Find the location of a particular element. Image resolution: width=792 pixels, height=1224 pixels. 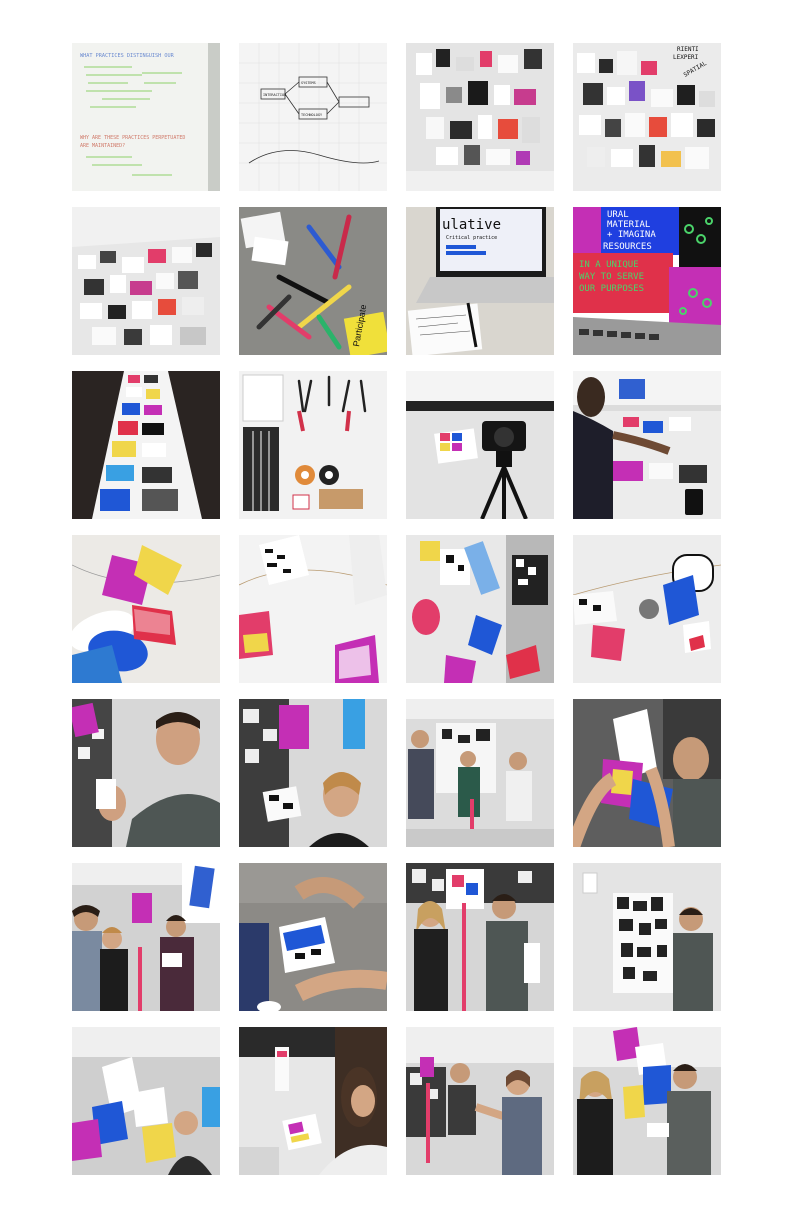

svg-text: RESOURCES is located at coordinates (627, 247).